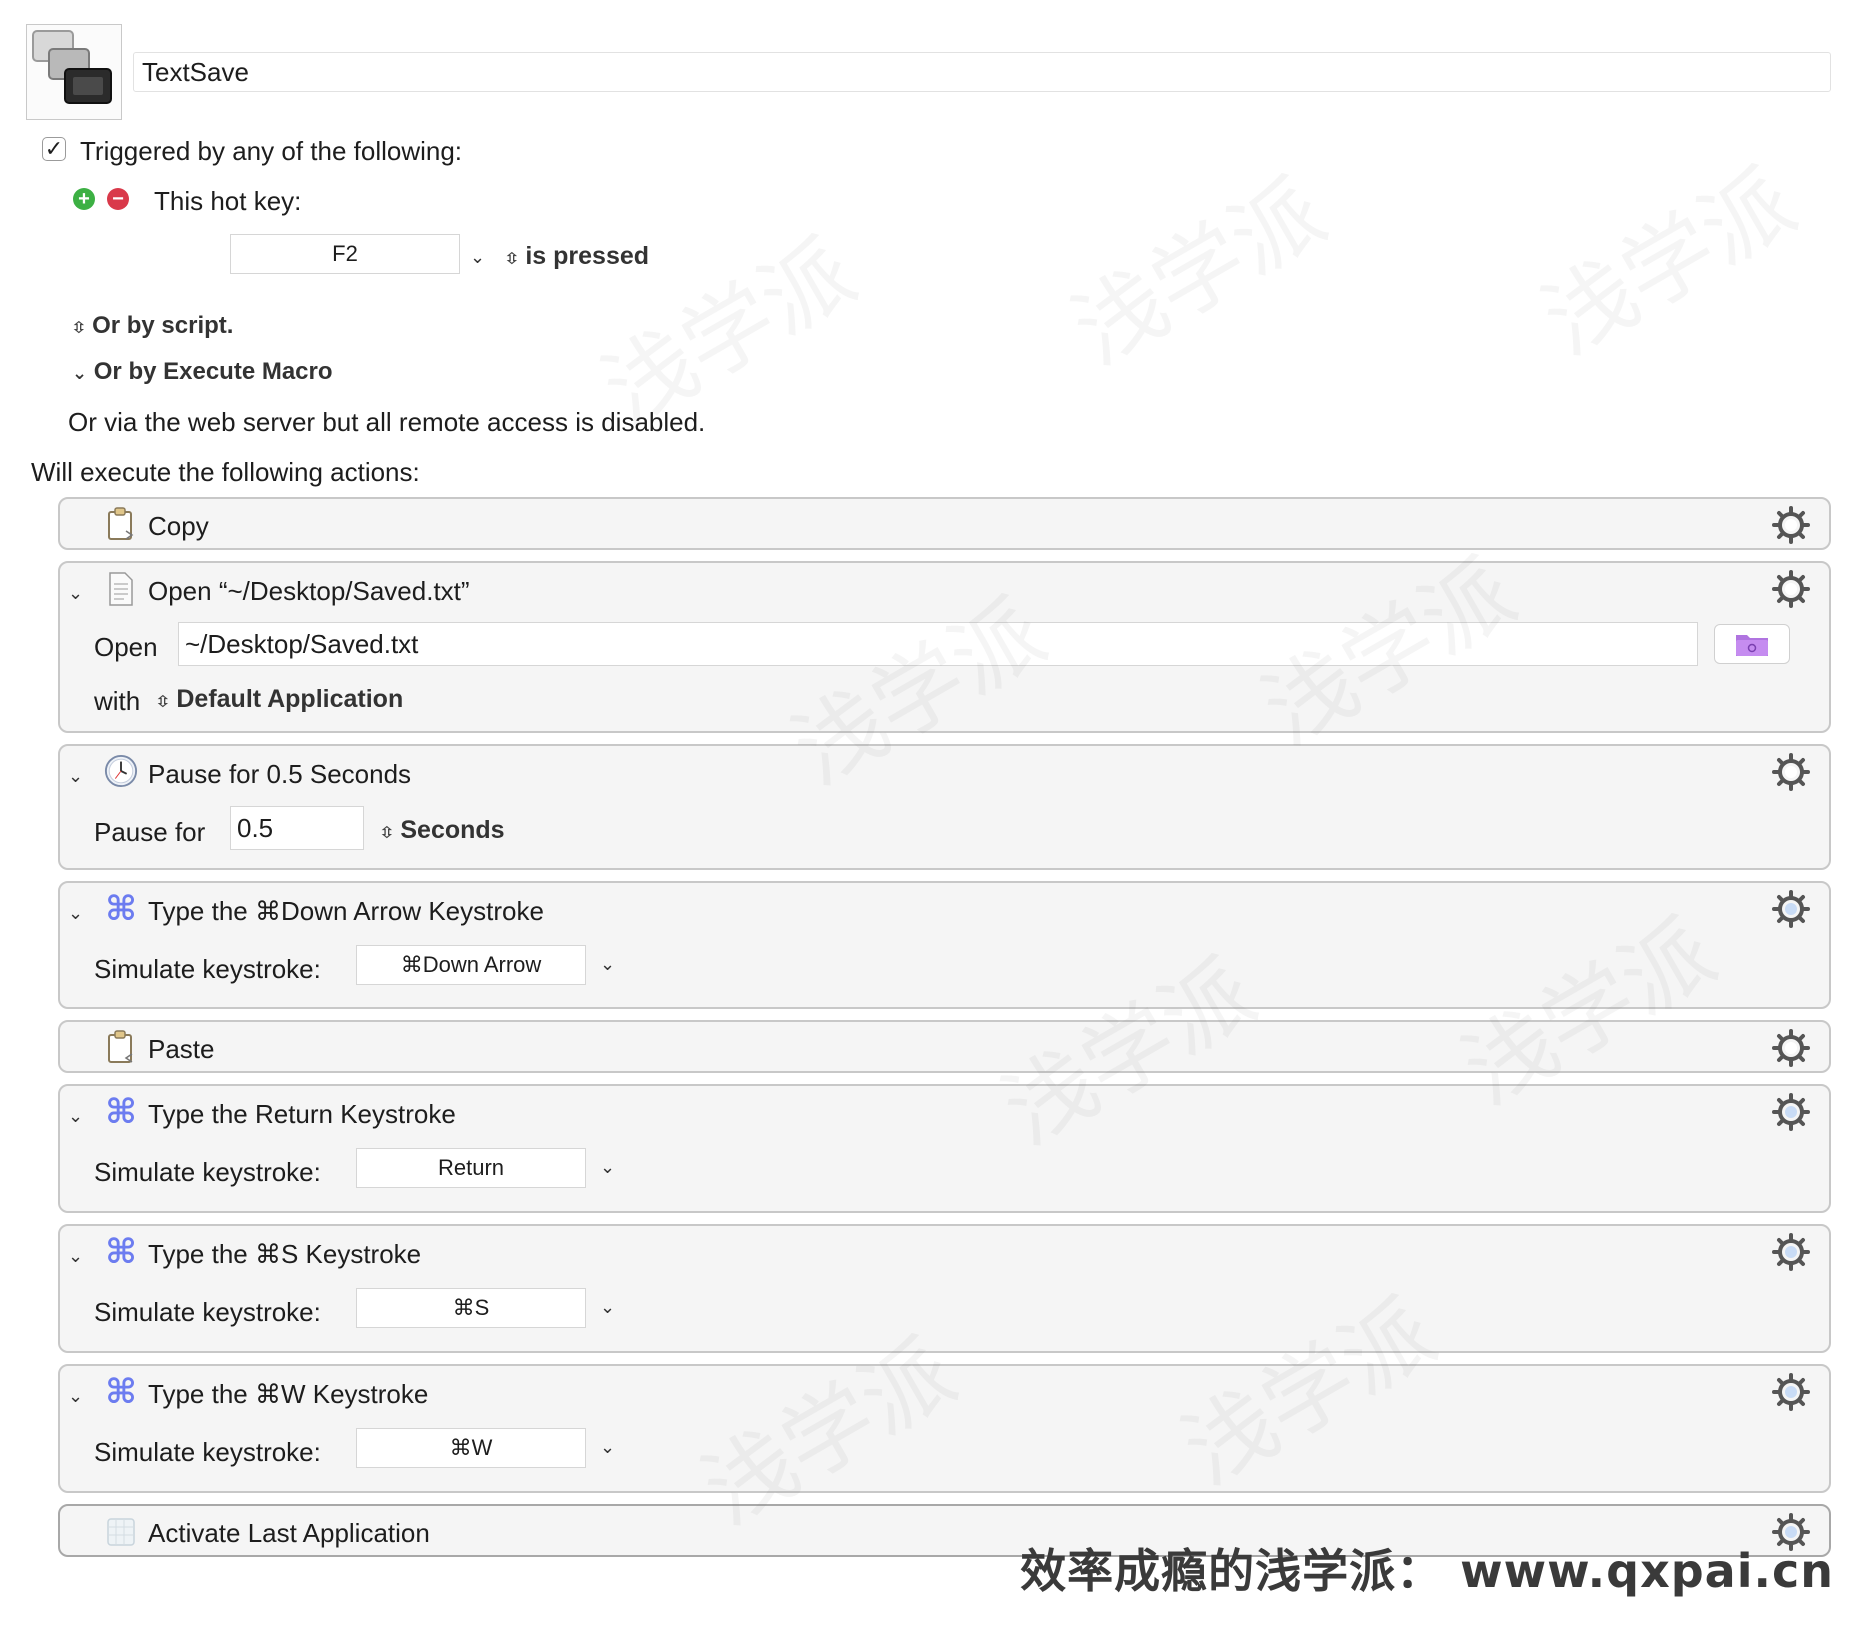  Describe the element at coordinates (297, 828) in the screenshot. I see `pause-duration-field: 0.5` at that location.